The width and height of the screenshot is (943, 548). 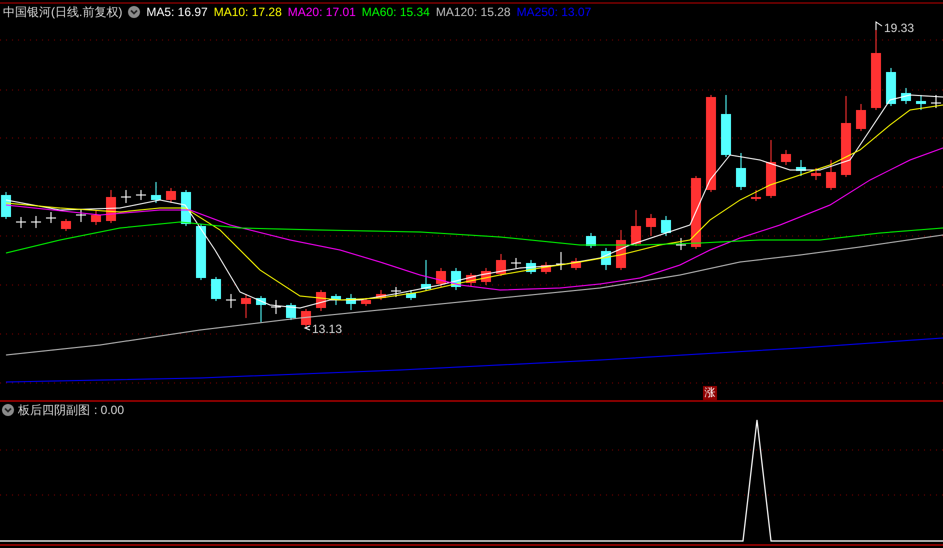 I want to click on subchart-title: 板后四阴副图, so click(x=54, y=410).